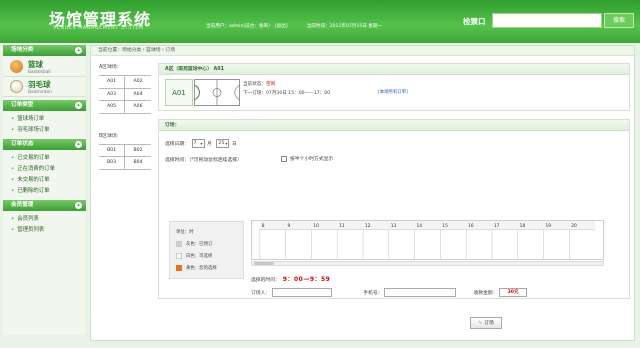  I want to click on sport-name-en: Badminton, so click(40, 92).